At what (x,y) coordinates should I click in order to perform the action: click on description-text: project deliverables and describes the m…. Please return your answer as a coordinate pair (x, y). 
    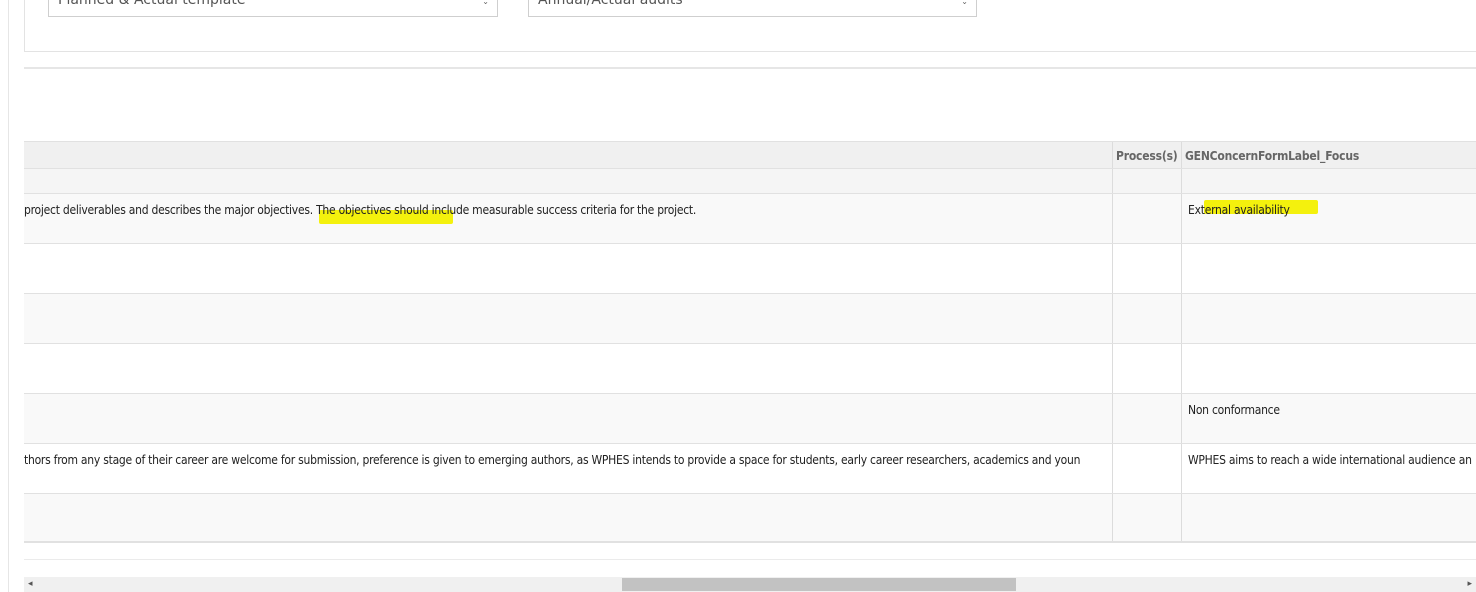
    Looking at the image, I should click on (360, 210).